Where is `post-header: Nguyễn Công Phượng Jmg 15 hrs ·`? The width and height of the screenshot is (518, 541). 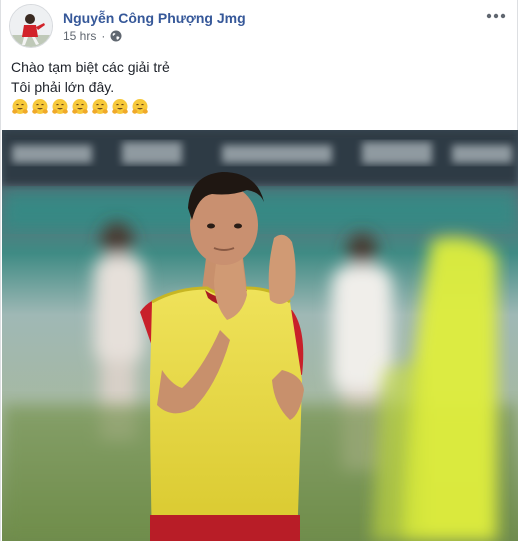
post-header: Nguyễn Công Phượng Jmg 15 hrs · is located at coordinates (259, 27).